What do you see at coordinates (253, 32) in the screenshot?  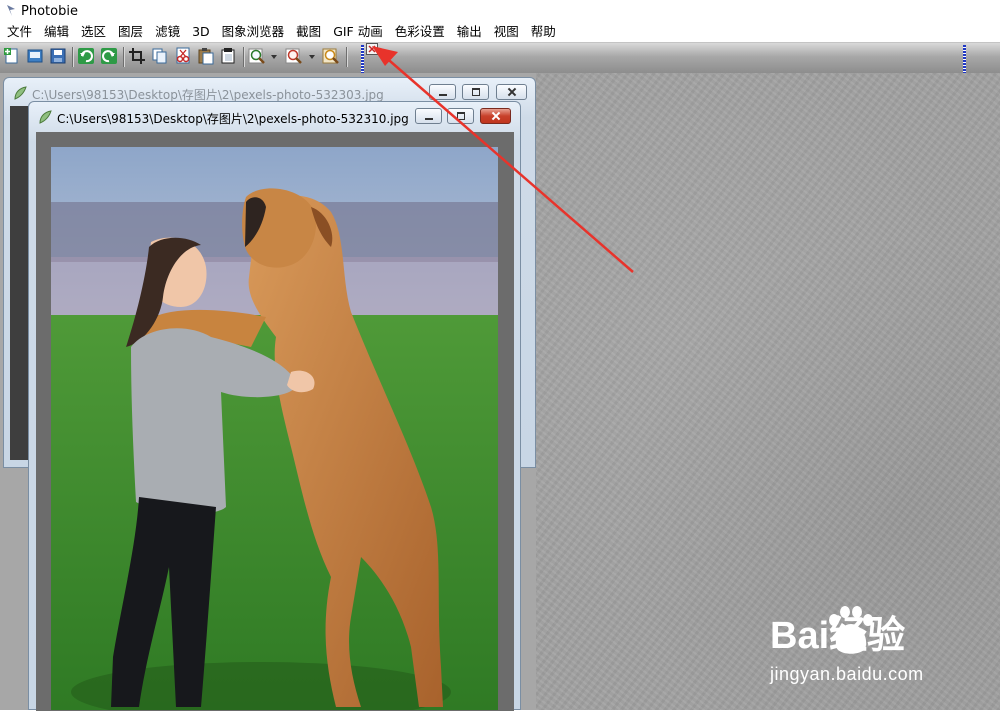 I see `menu-image-browser: 图象浏览器` at bounding box center [253, 32].